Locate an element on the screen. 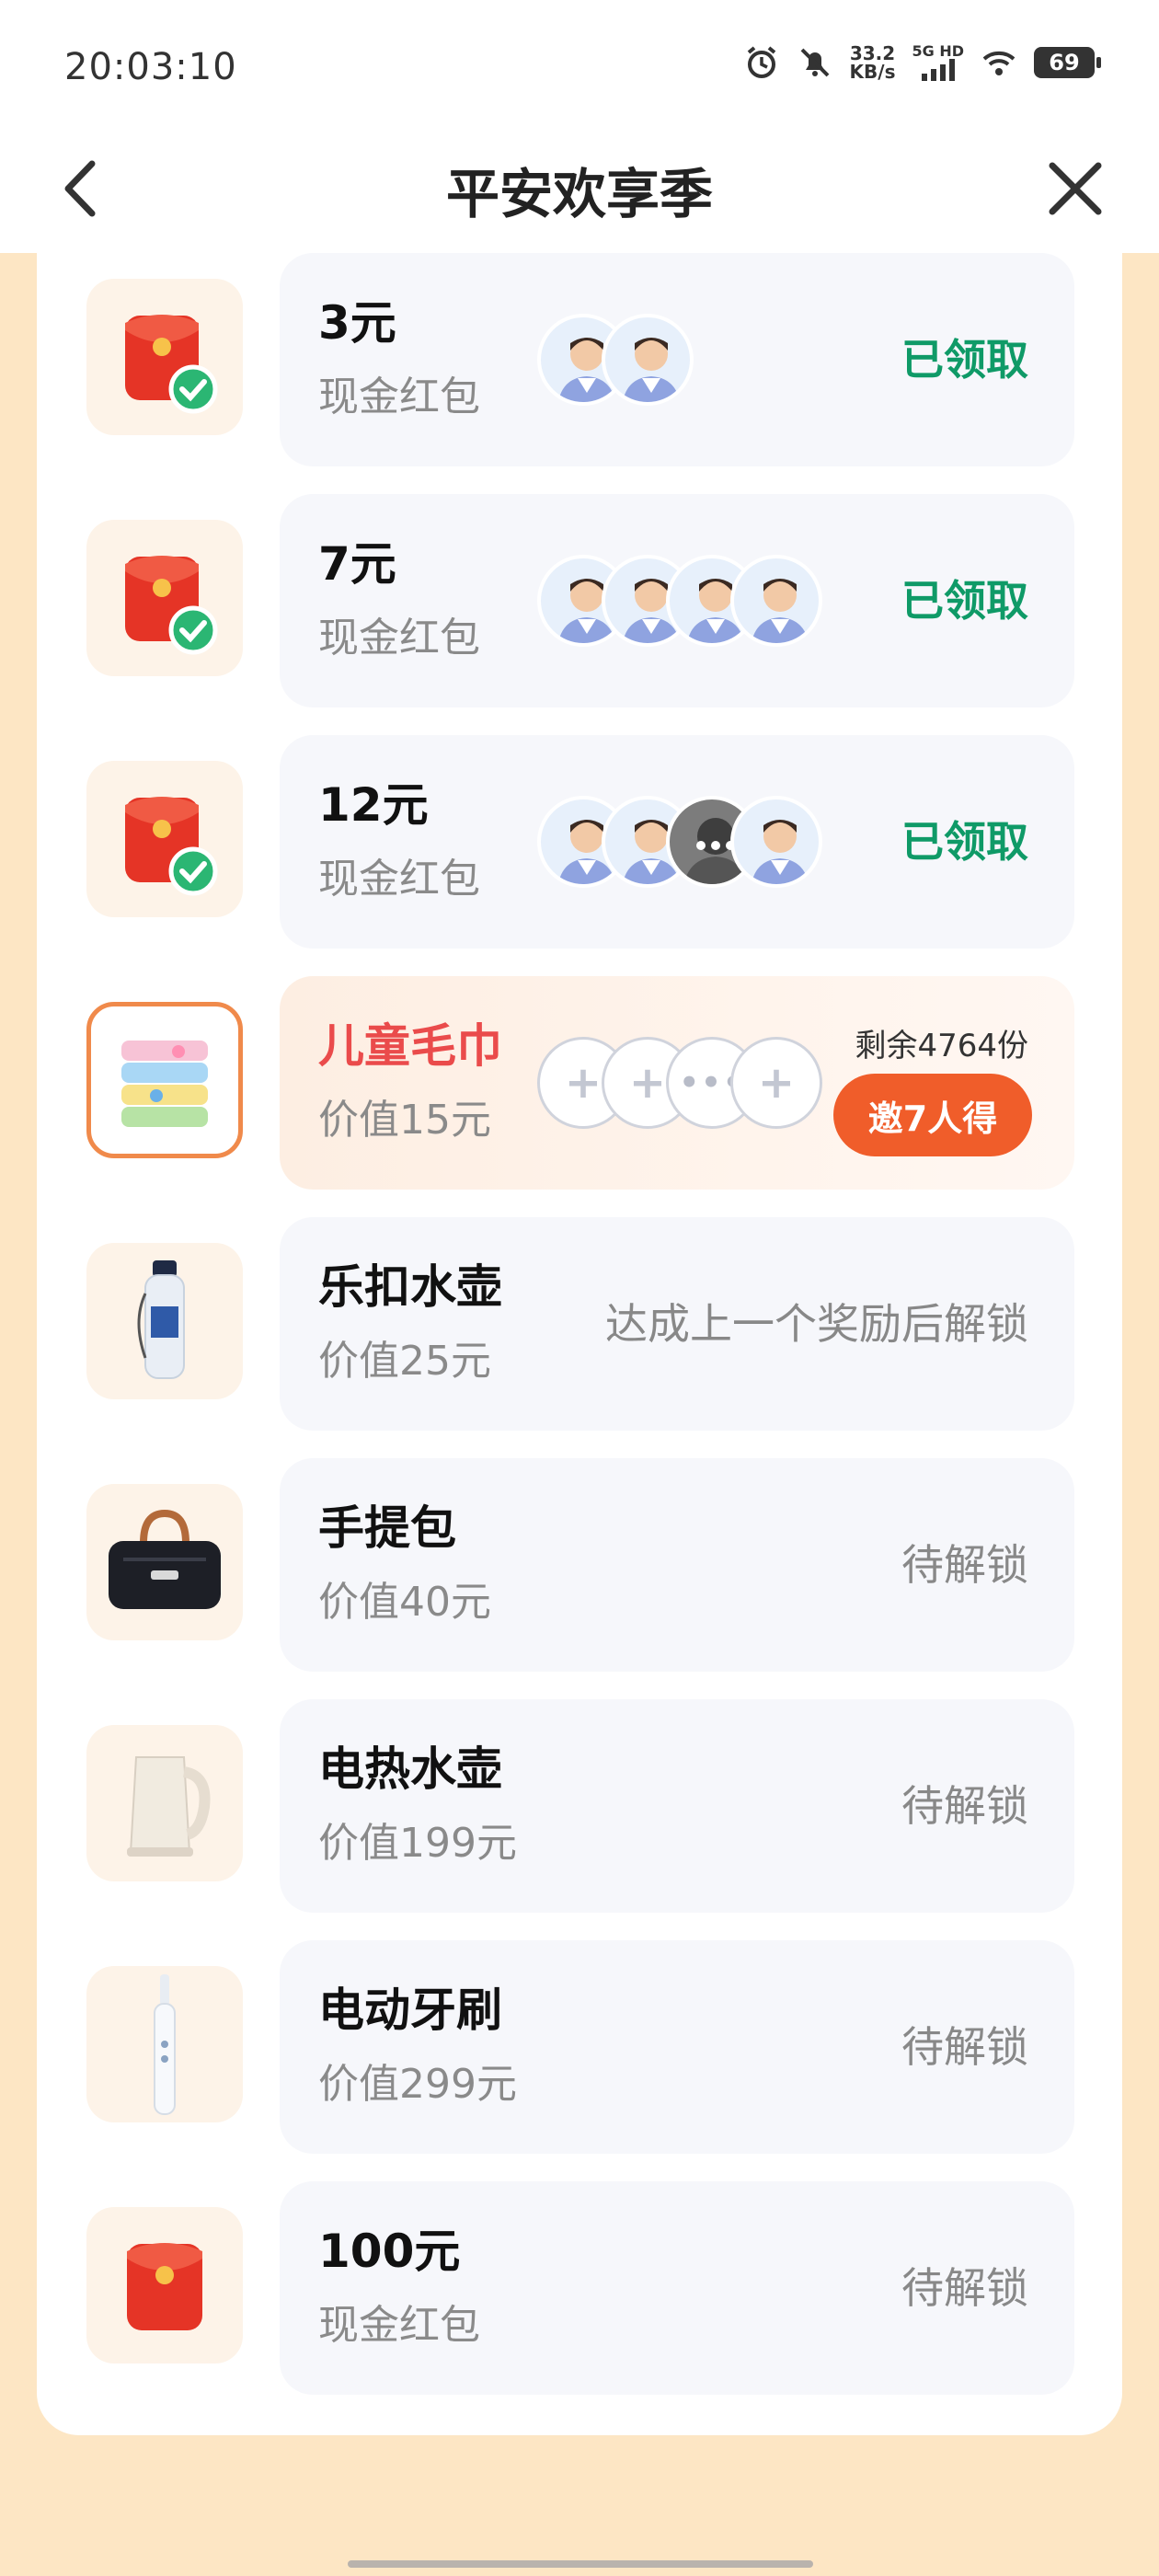 This screenshot has width=1159, height=2576. net-speed-unit: KB/s is located at coordinates (872, 72).